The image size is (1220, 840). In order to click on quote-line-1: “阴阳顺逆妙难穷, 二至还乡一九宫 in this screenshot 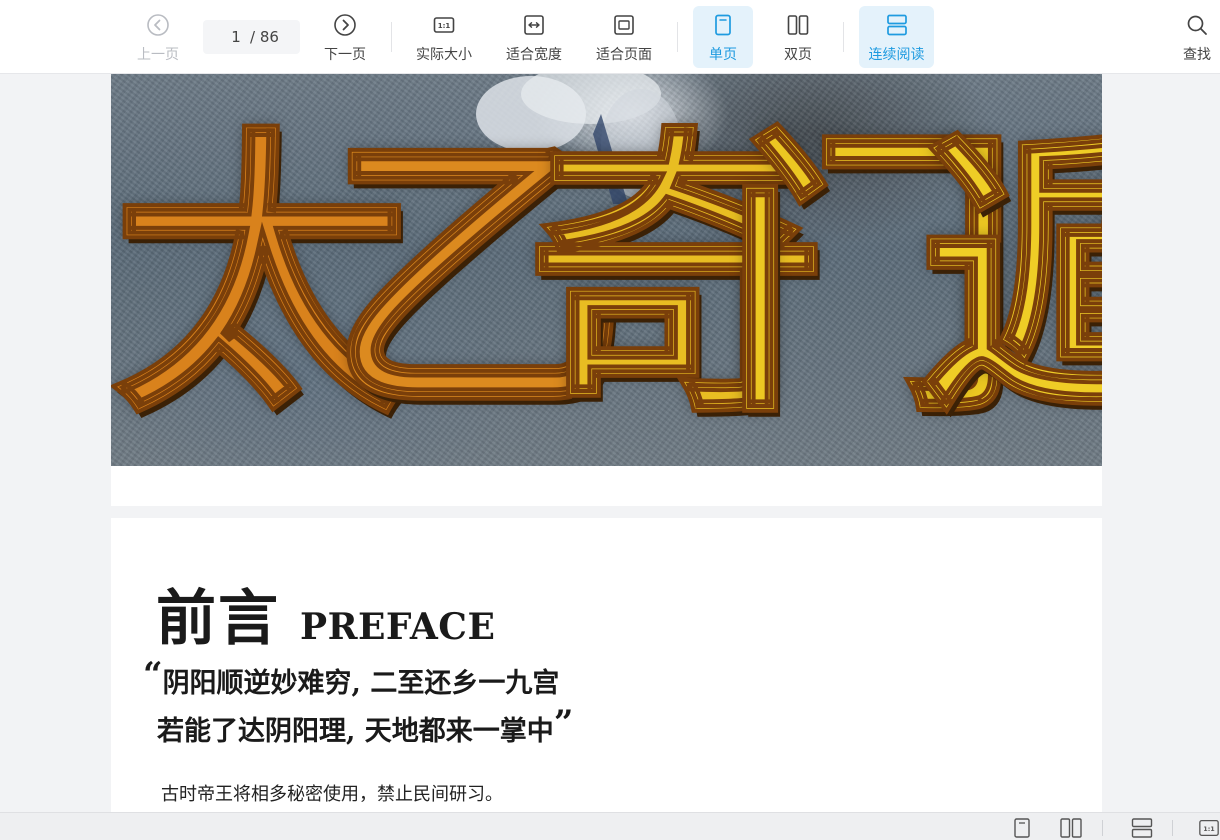, I will do `click(358, 683)`.